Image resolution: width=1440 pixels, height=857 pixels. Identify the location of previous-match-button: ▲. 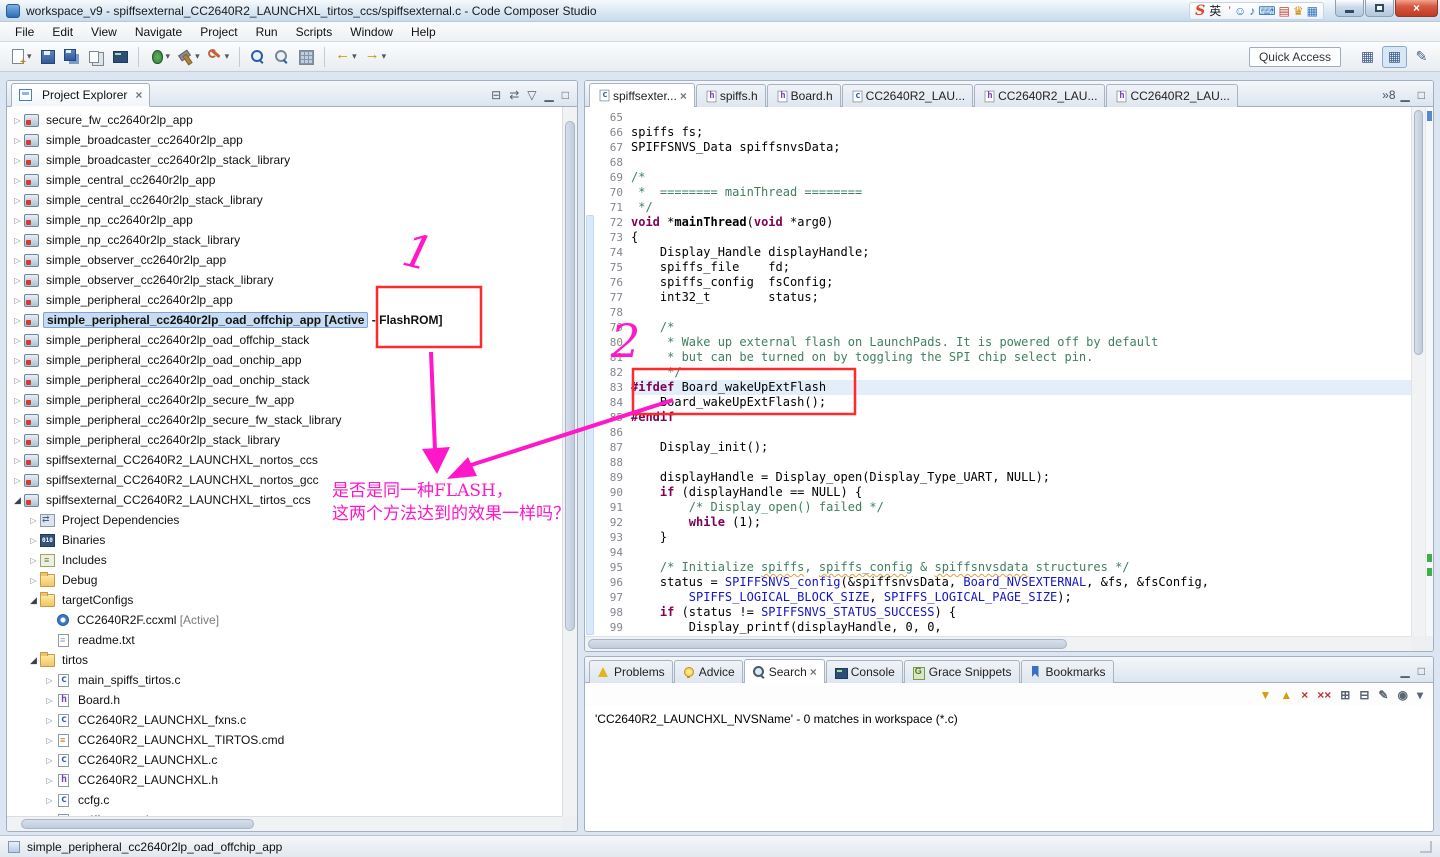
(1286, 695).